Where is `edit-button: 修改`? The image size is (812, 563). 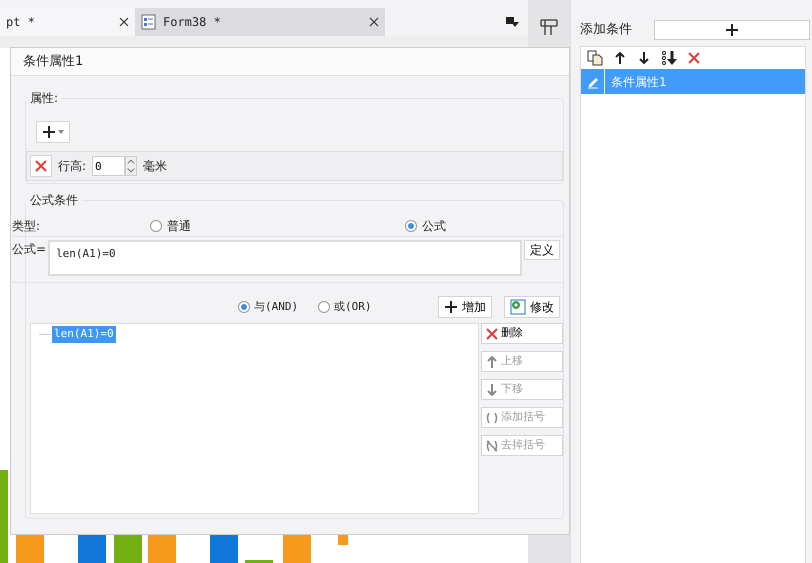
edit-button: 修改 is located at coordinates (532, 307).